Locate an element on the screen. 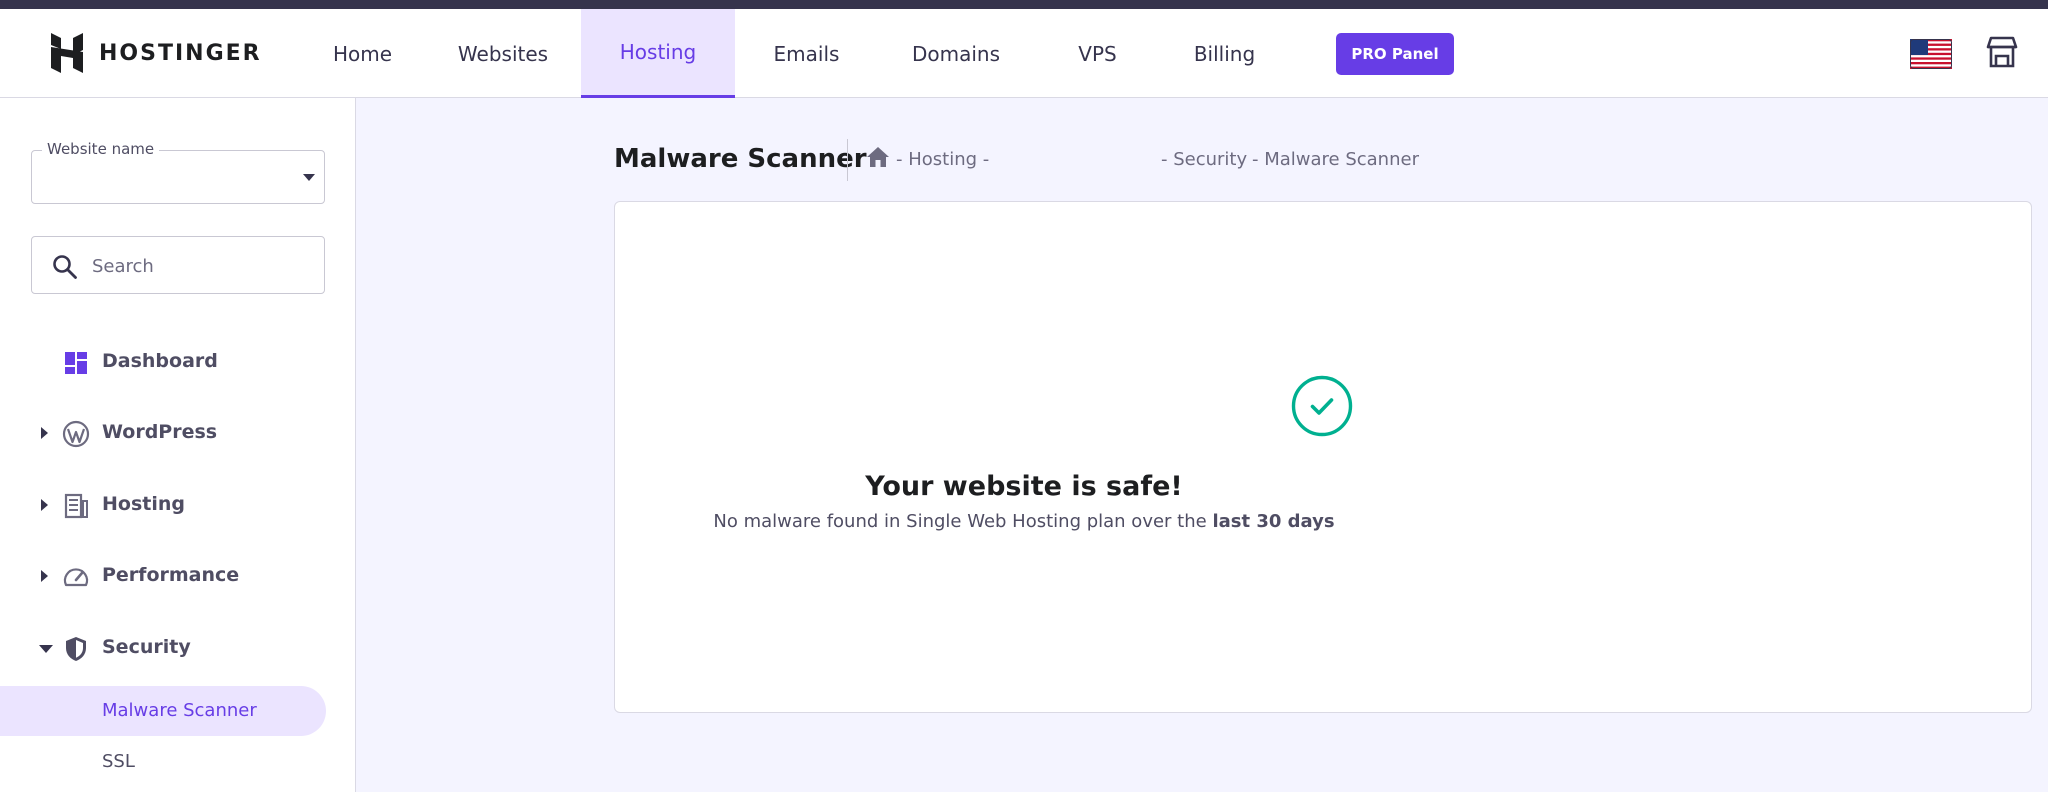 Image resolution: width=2048 pixels, height=792 pixels. sidebar-item-label: WordPress is located at coordinates (160, 432).